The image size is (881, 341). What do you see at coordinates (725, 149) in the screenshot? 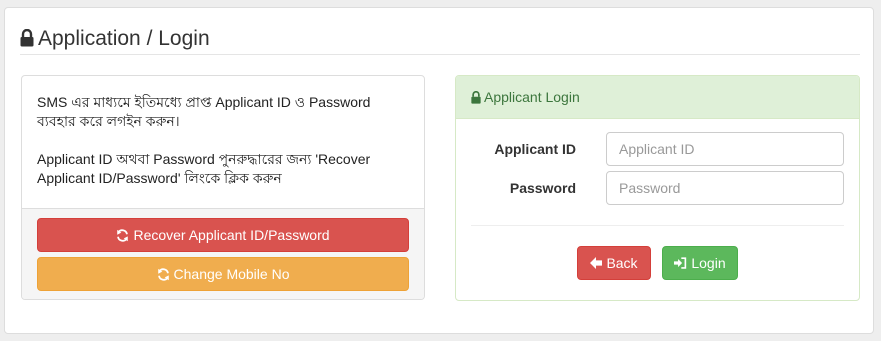
I see `applicant-id-input` at bounding box center [725, 149].